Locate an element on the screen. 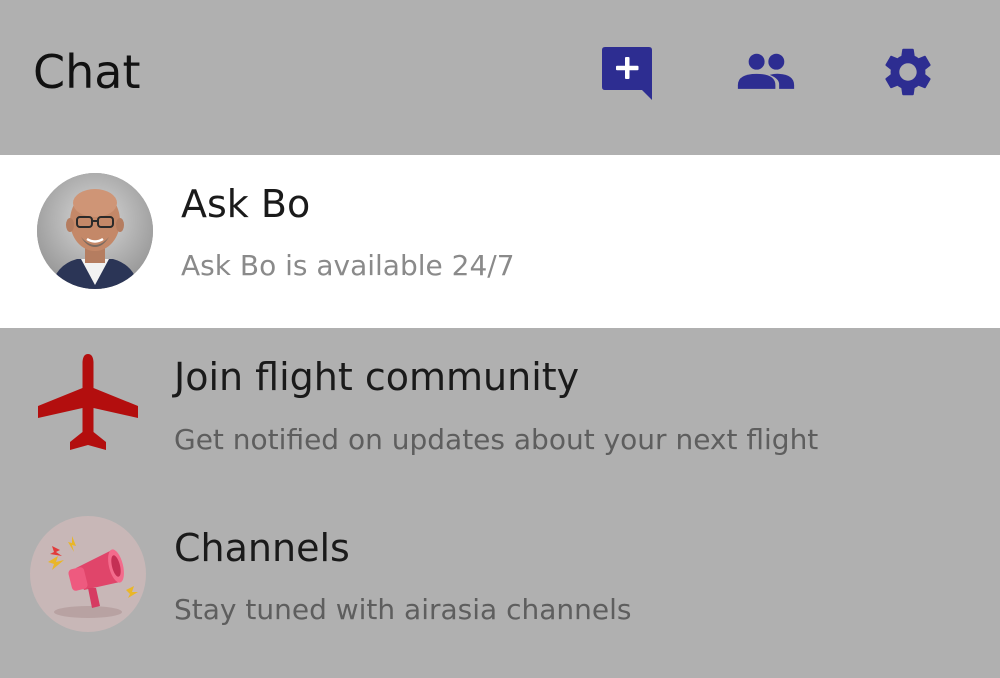  chat-item-title: Join flight community is located at coordinates (377, 377).